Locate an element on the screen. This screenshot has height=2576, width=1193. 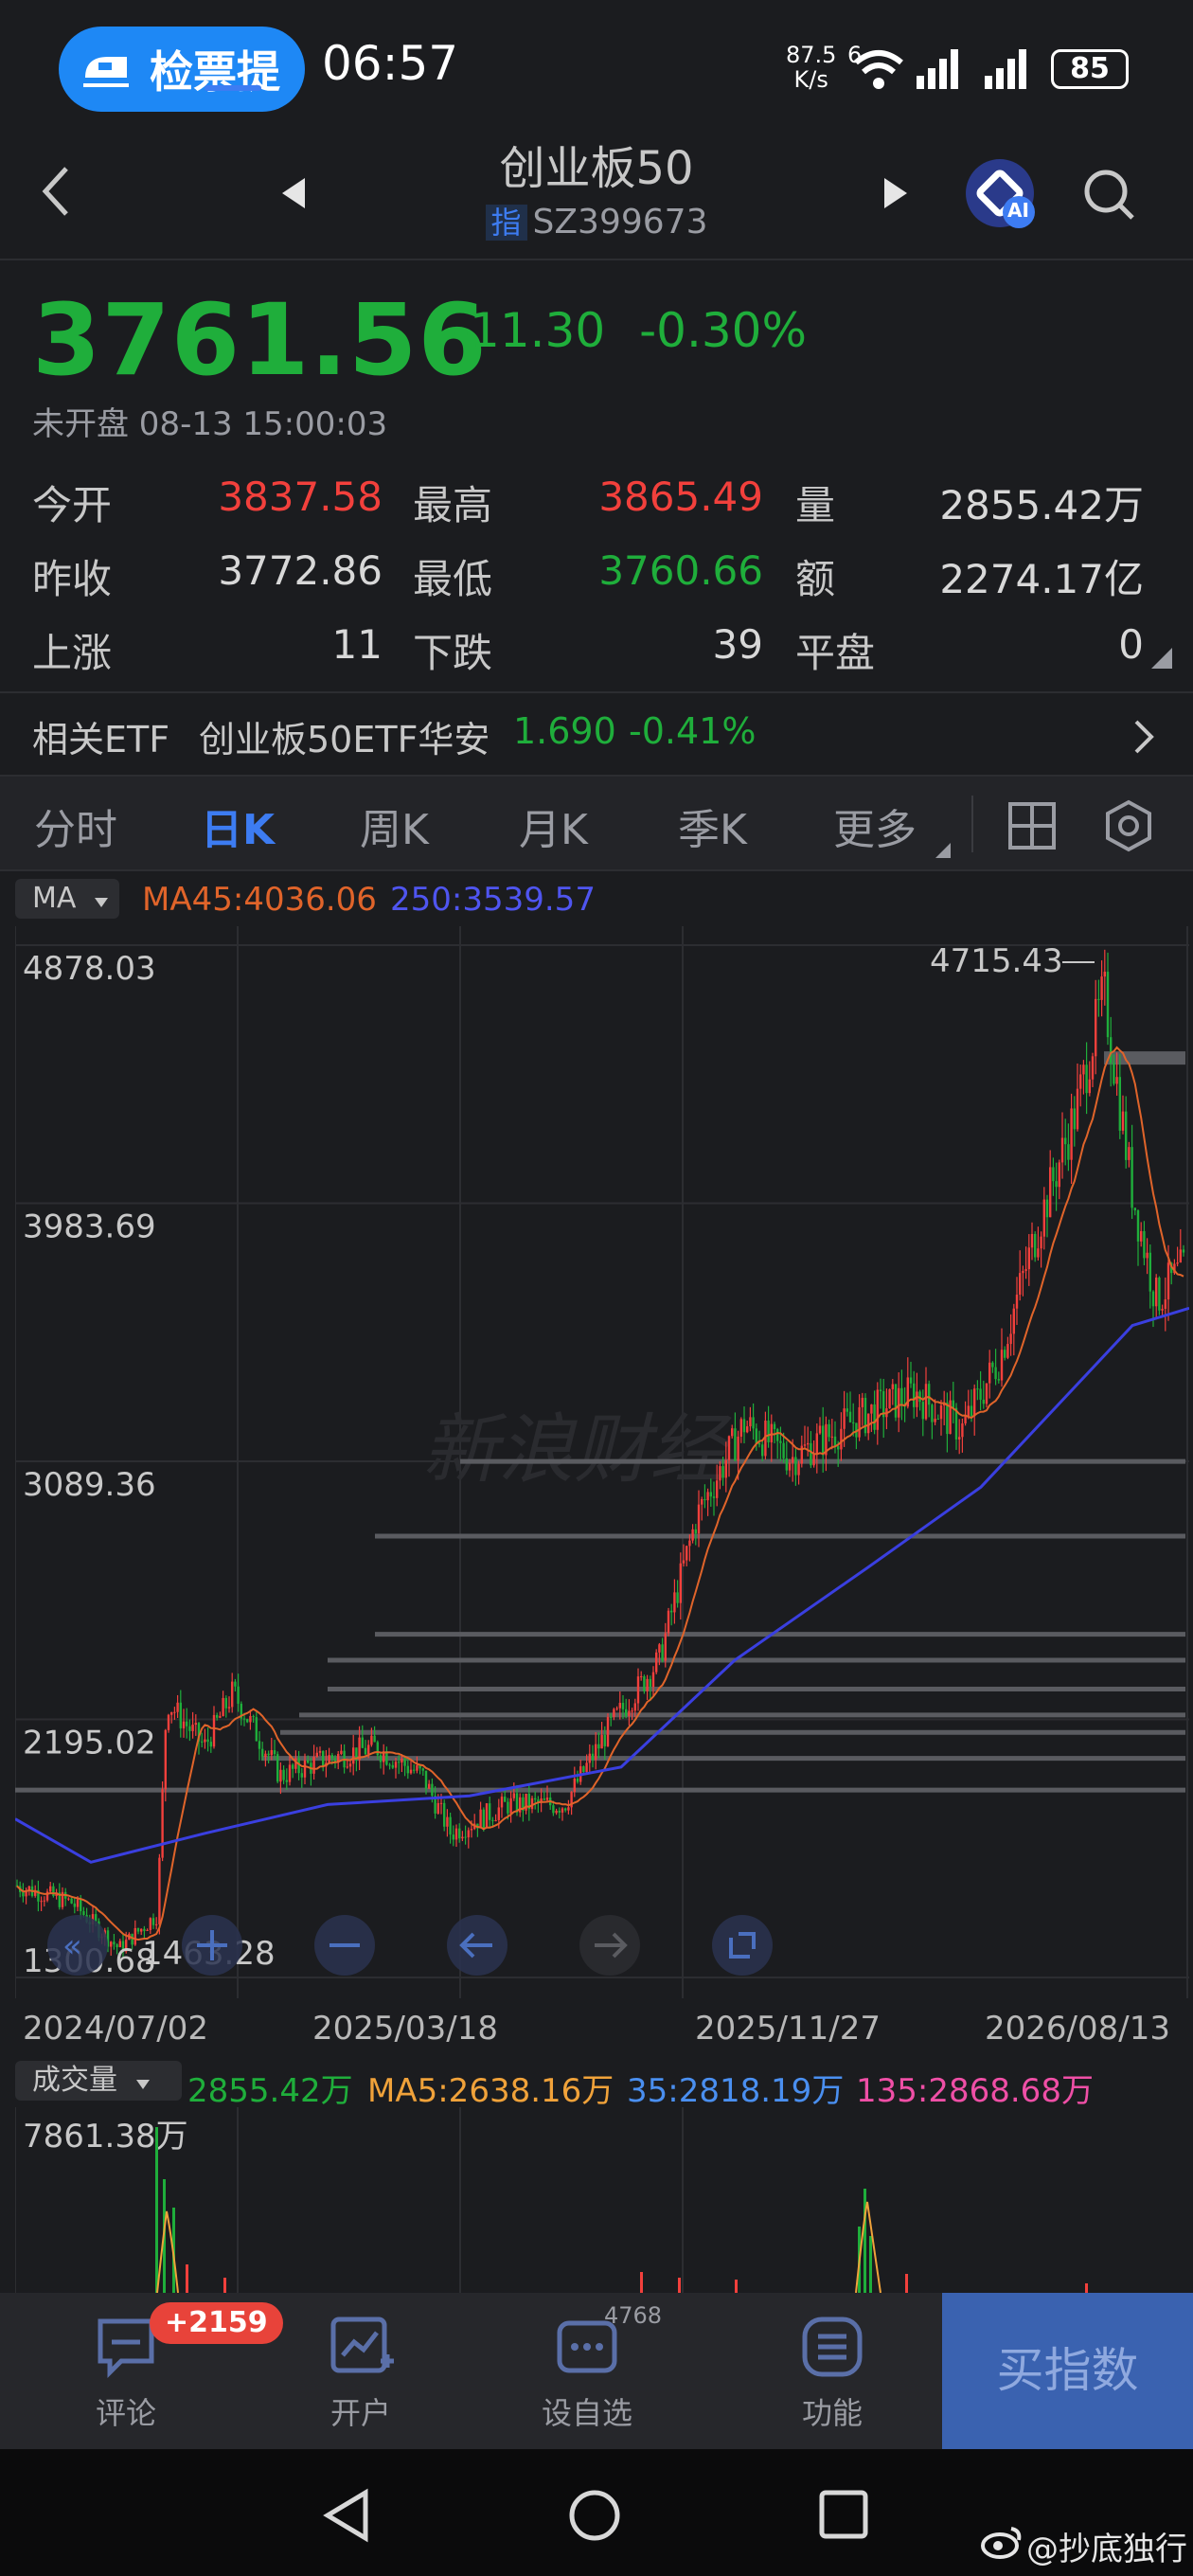
active-tab-indicator is located at coordinates (233, 88).